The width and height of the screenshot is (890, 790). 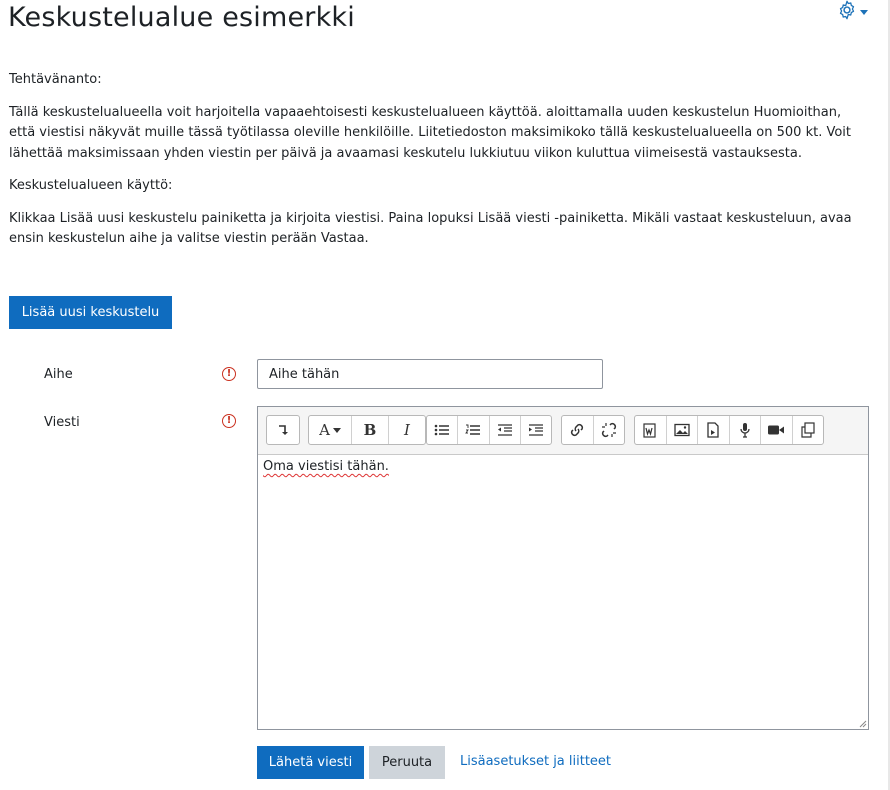 I want to click on message-text: Oma viestisi tähän., so click(x=326, y=466).